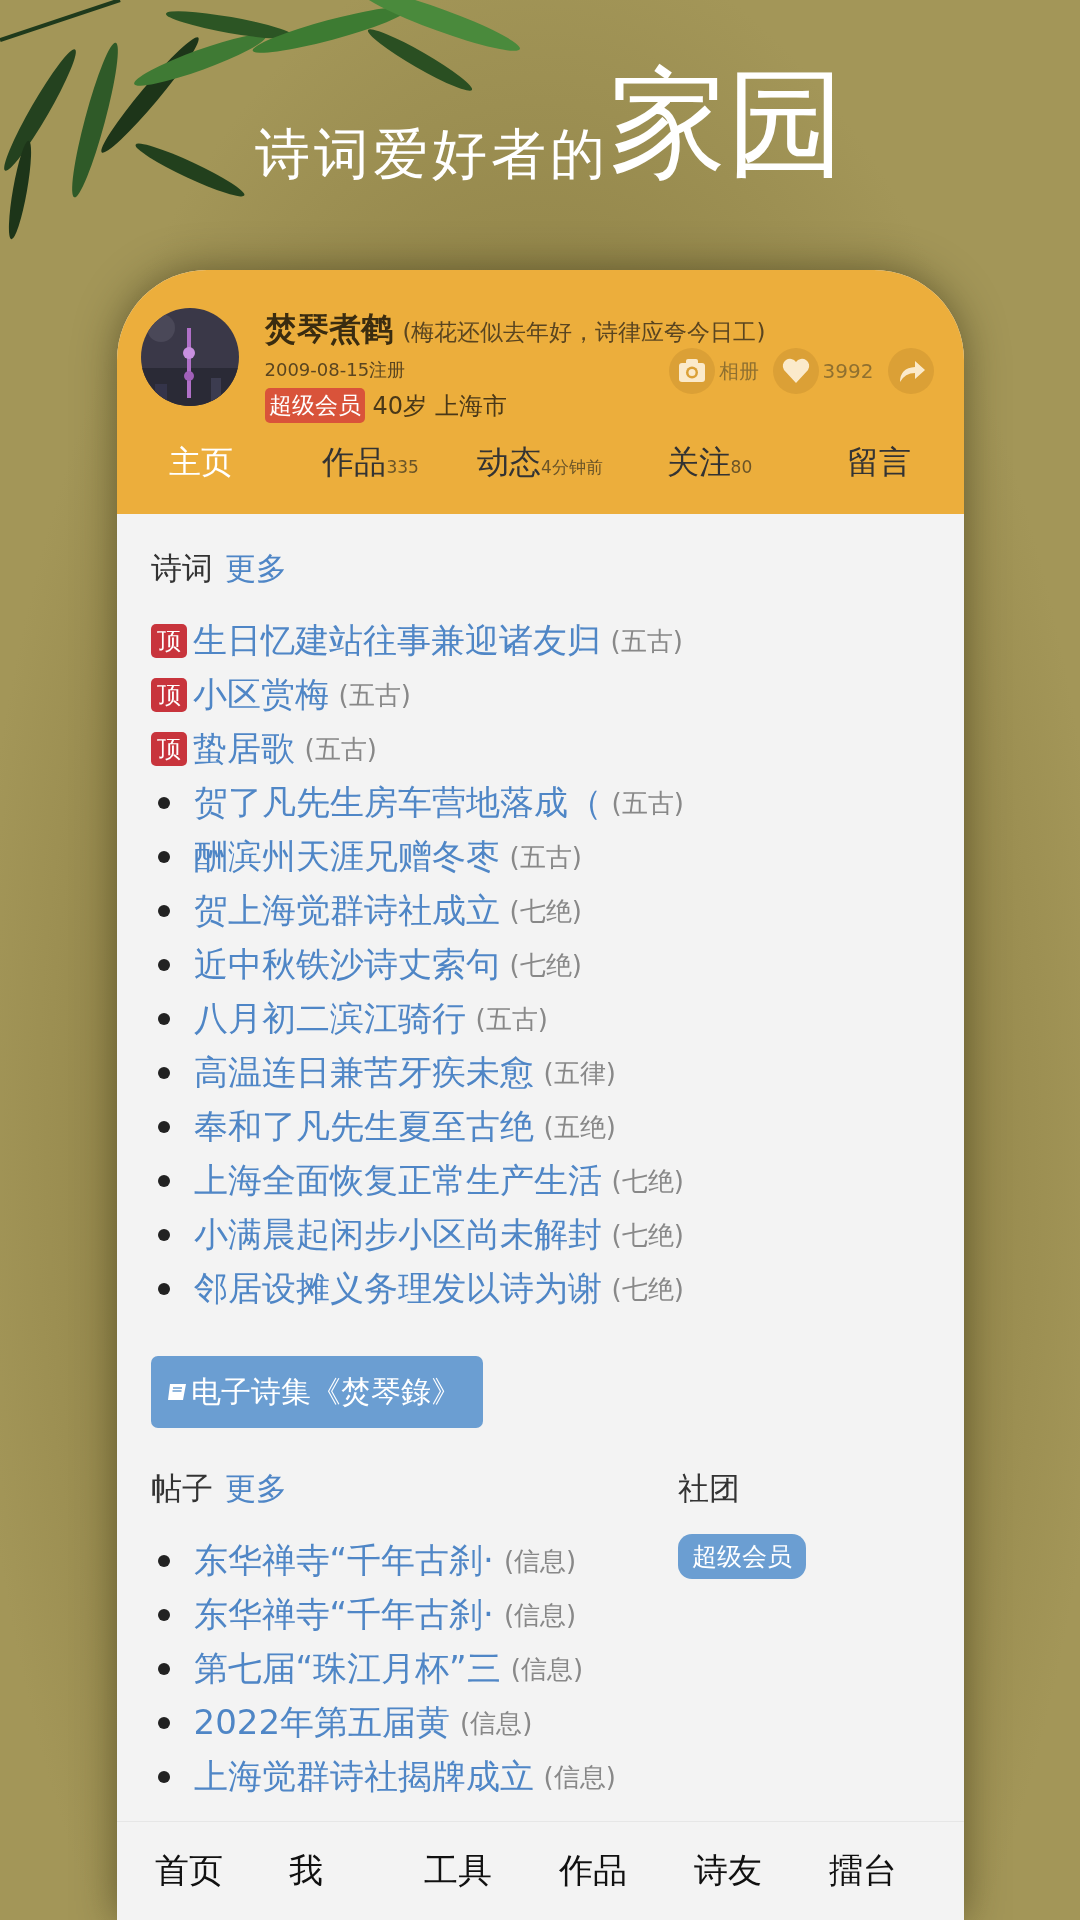  What do you see at coordinates (363, 1777) in the screenshot?
I see `post-link: 上海觉群诗社揭牌成立` at bounding box center [363, 1777].